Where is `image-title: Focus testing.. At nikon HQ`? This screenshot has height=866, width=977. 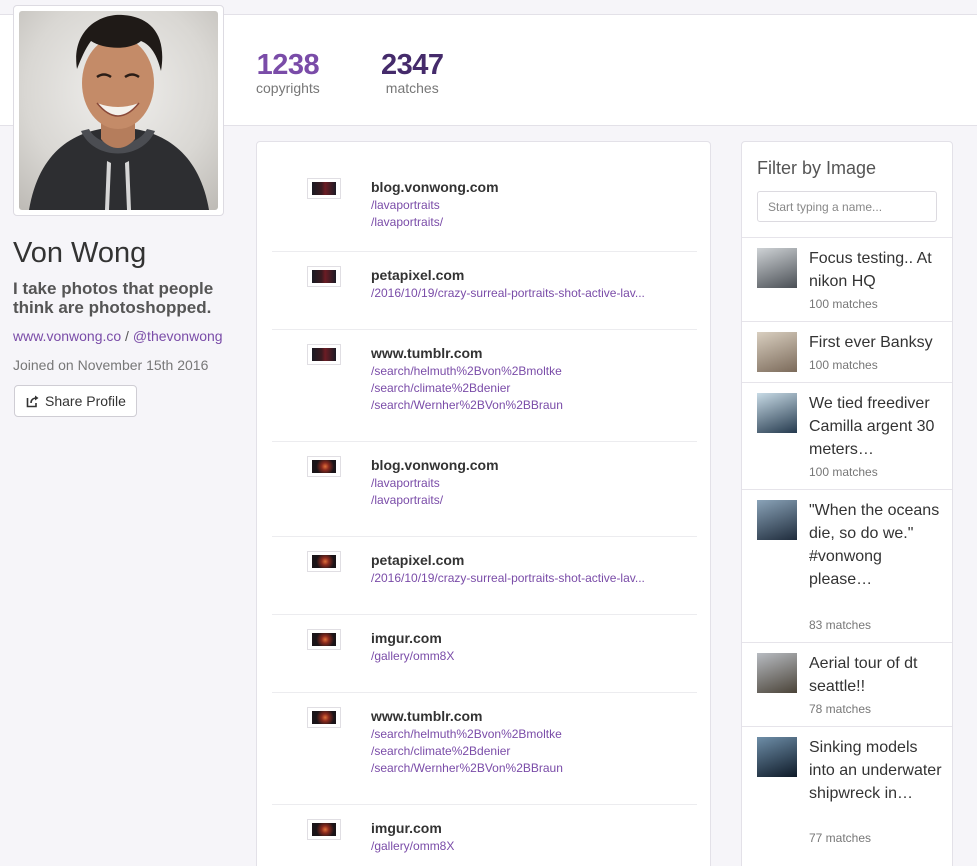
image-title: Focus testing.. At nikon HQ is located at coordinates (870, 270).